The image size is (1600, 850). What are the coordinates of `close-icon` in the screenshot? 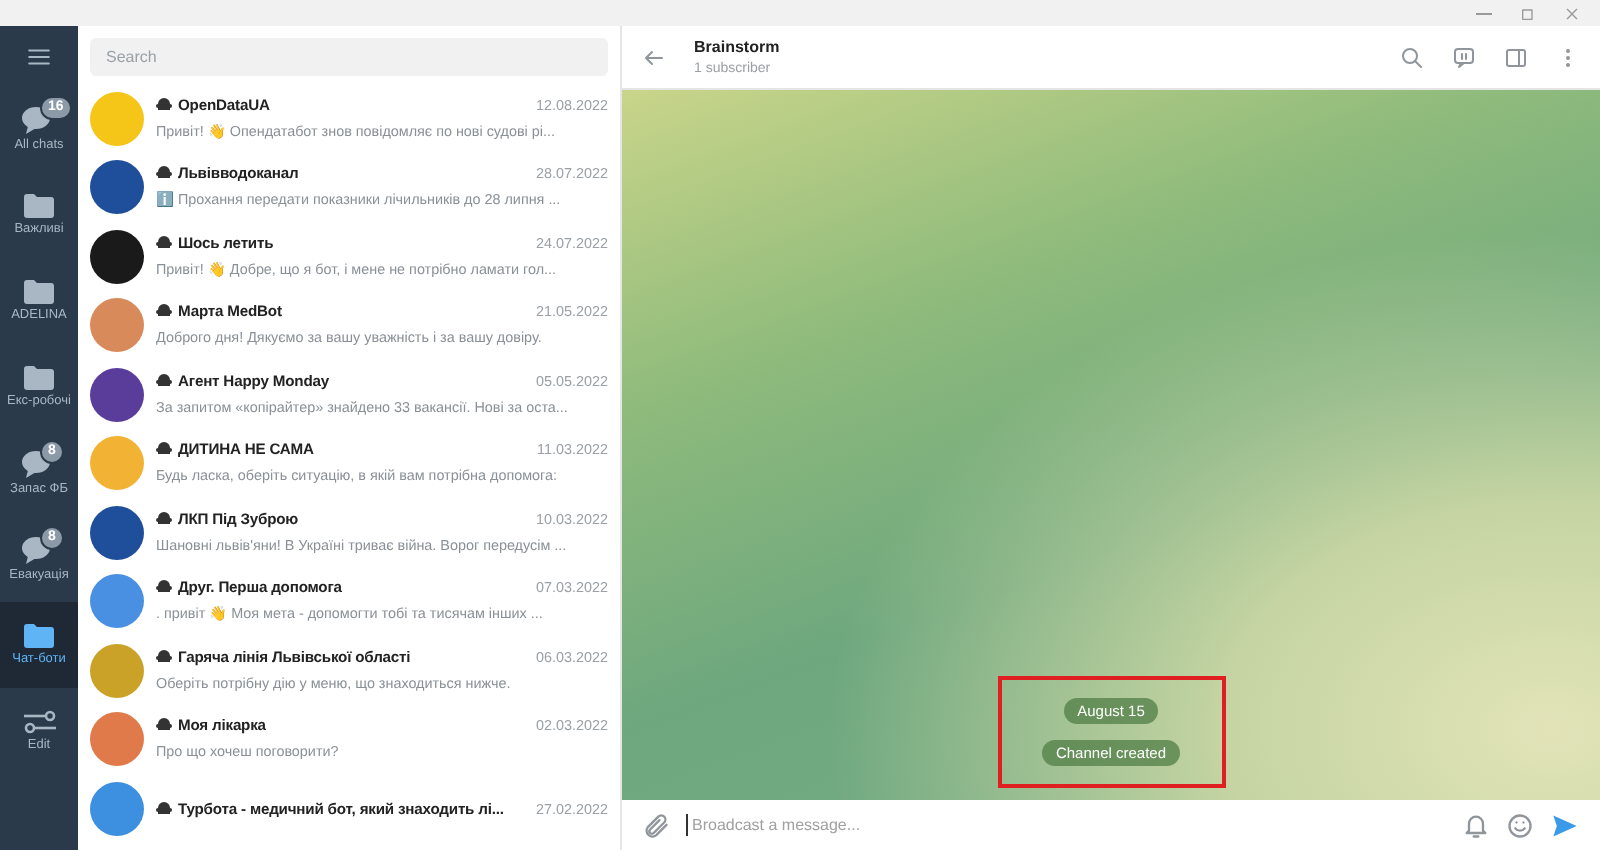 It's located at (1572, 13).